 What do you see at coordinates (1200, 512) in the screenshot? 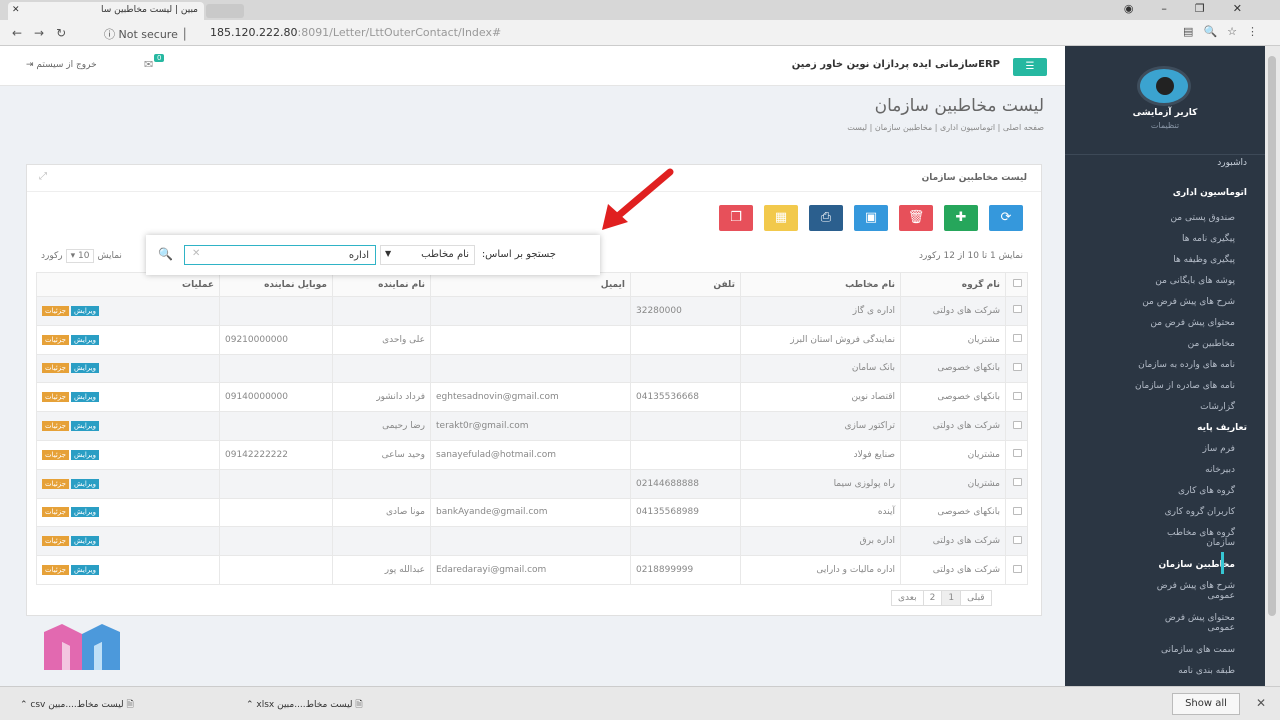
I see `sidebar-item-group-users: کاربران گروه کاری` at bounding box center [1200, 512].